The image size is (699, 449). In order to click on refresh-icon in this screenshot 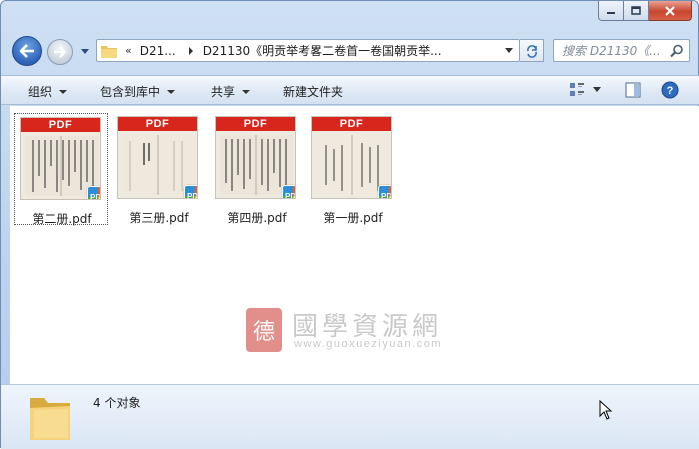, I will do `click(531, 51)`.